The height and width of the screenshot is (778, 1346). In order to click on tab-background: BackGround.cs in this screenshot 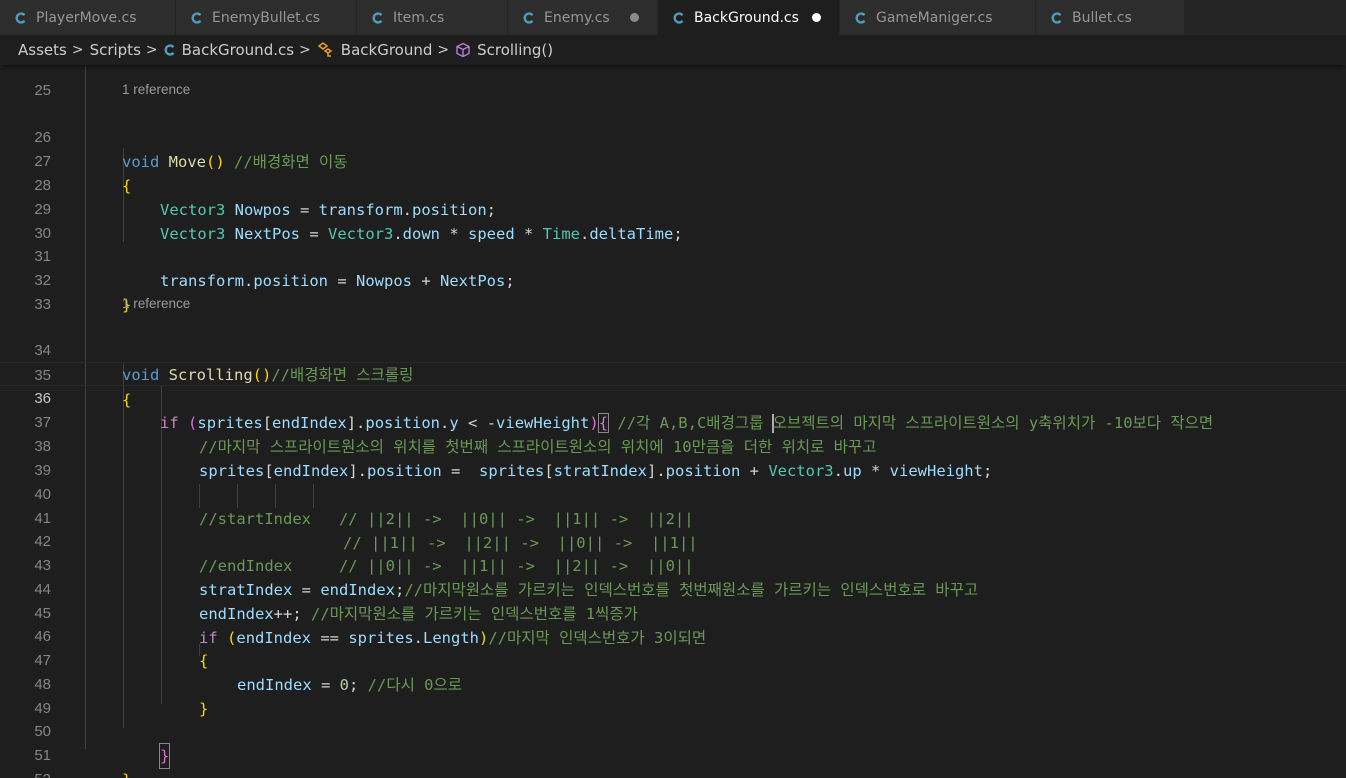, I will do `click(749, 17)`.